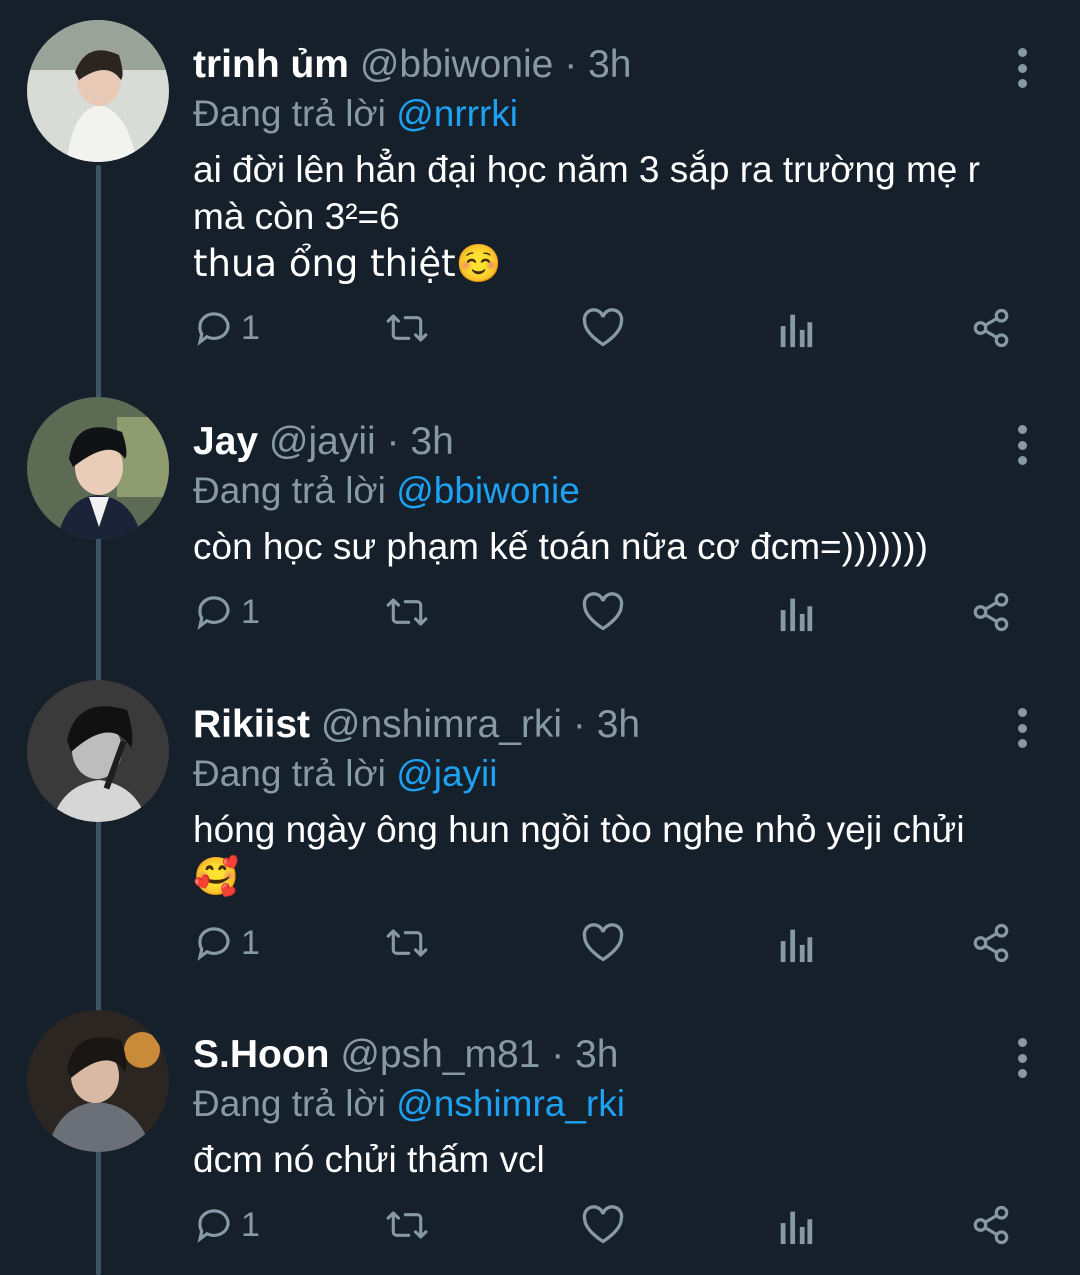 This screenshot has height=1275, width=1080. Describe the element at coordinates (488, 490) in the screenshot. I see `reply-to-handle: @bbiwonie` at that location.